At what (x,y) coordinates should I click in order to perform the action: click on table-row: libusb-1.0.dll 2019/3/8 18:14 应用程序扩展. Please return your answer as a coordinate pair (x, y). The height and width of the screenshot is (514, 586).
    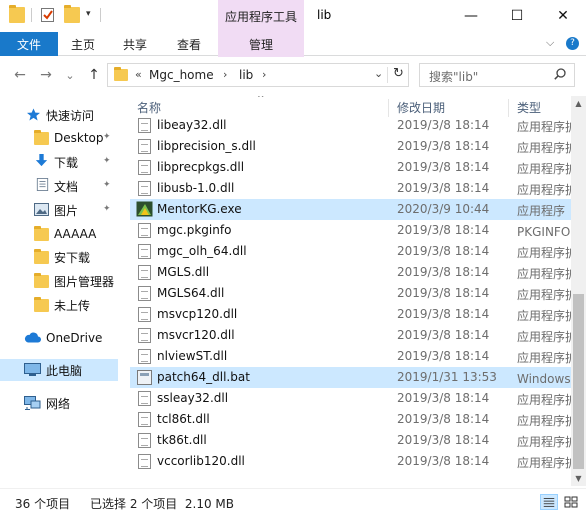
    Looking at the image, I should click on (350, 188).